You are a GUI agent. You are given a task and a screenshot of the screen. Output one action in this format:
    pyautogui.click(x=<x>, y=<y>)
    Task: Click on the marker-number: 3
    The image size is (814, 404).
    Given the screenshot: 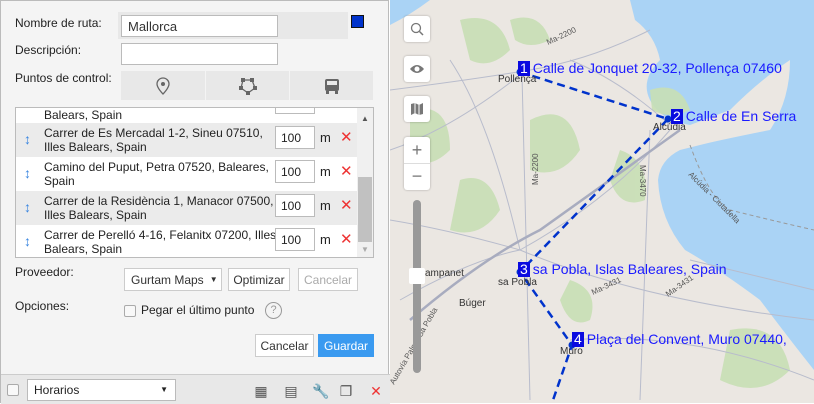 What is the action you would take?
    pyautogui.click(x=524, y=269)
    